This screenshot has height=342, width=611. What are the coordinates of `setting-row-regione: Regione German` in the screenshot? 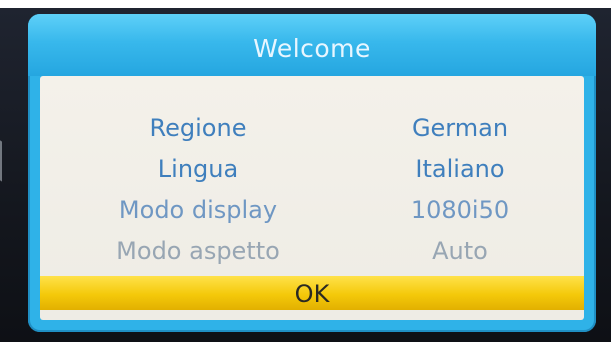 It's located at (312, 130).